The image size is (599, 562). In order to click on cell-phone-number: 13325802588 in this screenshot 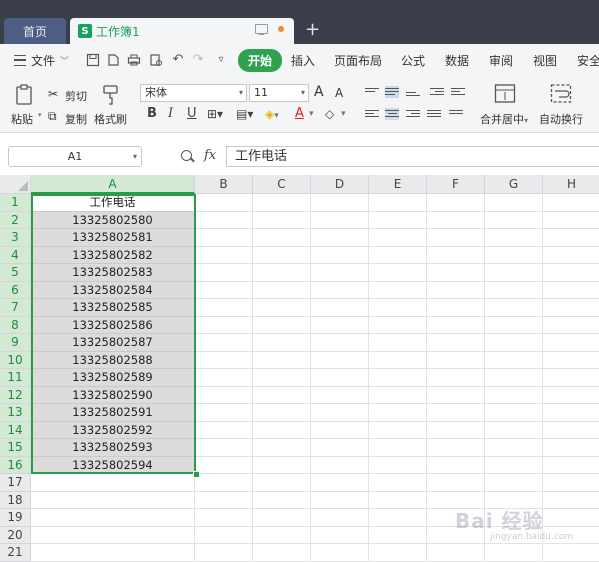, I will do `click(113, 360)`.